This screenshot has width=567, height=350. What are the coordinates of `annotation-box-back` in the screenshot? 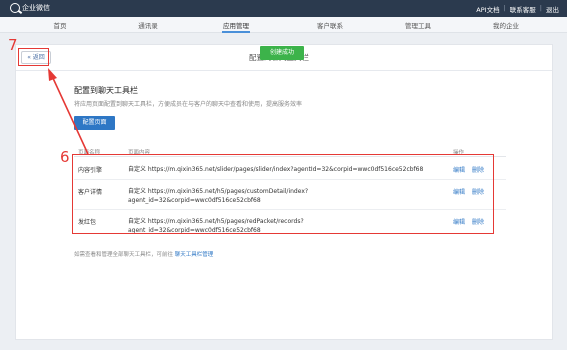 It's located at (33, 57).